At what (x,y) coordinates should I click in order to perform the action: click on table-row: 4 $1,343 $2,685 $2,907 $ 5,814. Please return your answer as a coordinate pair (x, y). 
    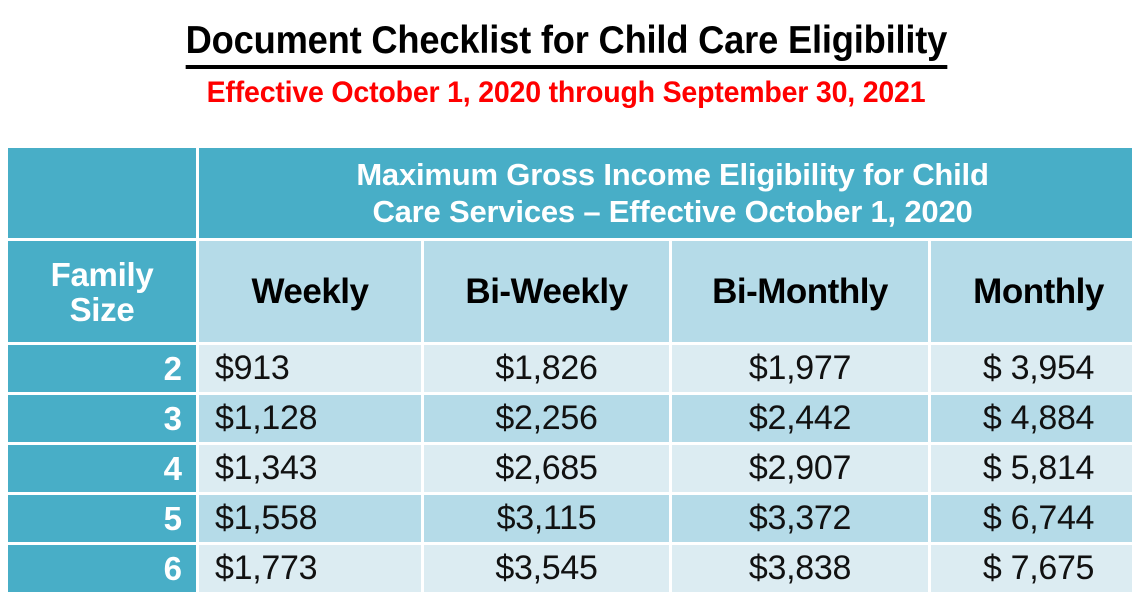
    Looking at the image, I should click on (570, 468).